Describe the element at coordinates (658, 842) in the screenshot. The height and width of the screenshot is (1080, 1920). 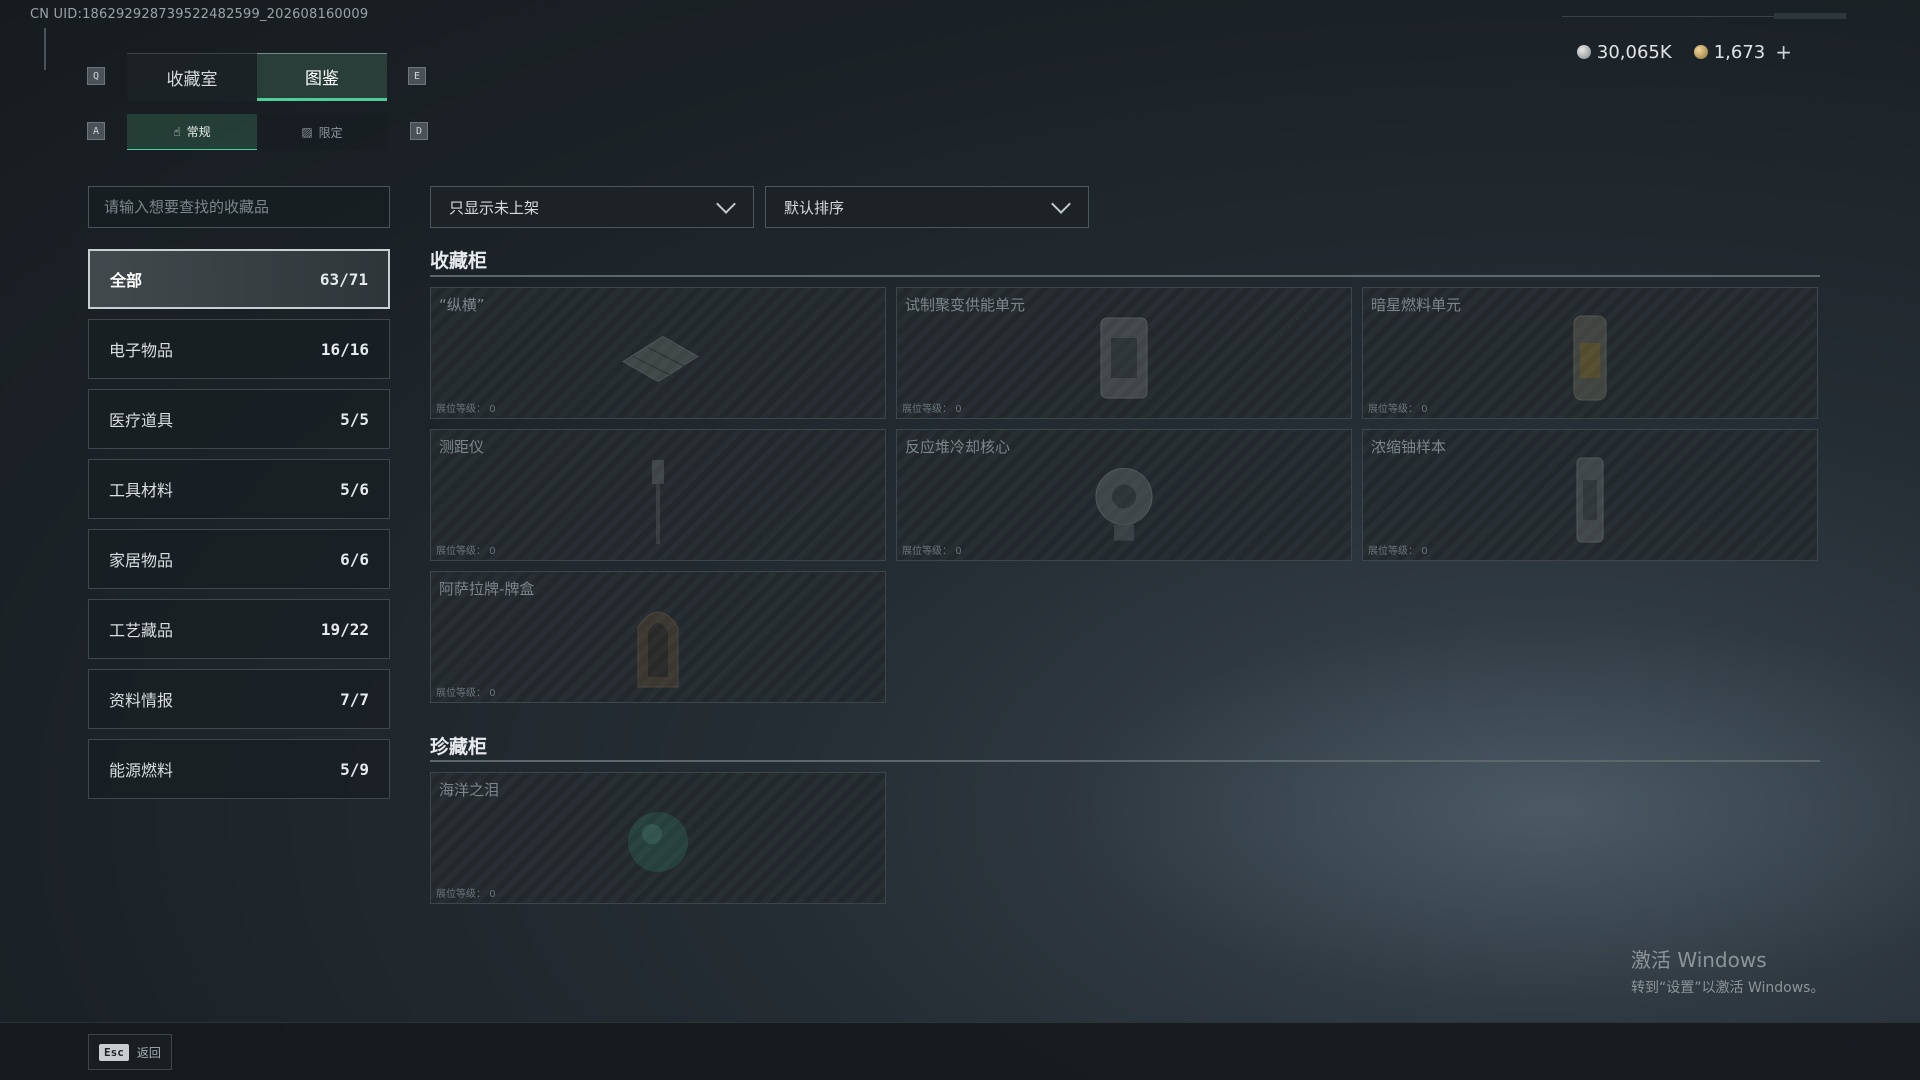
I see `gem-icon` at that location.